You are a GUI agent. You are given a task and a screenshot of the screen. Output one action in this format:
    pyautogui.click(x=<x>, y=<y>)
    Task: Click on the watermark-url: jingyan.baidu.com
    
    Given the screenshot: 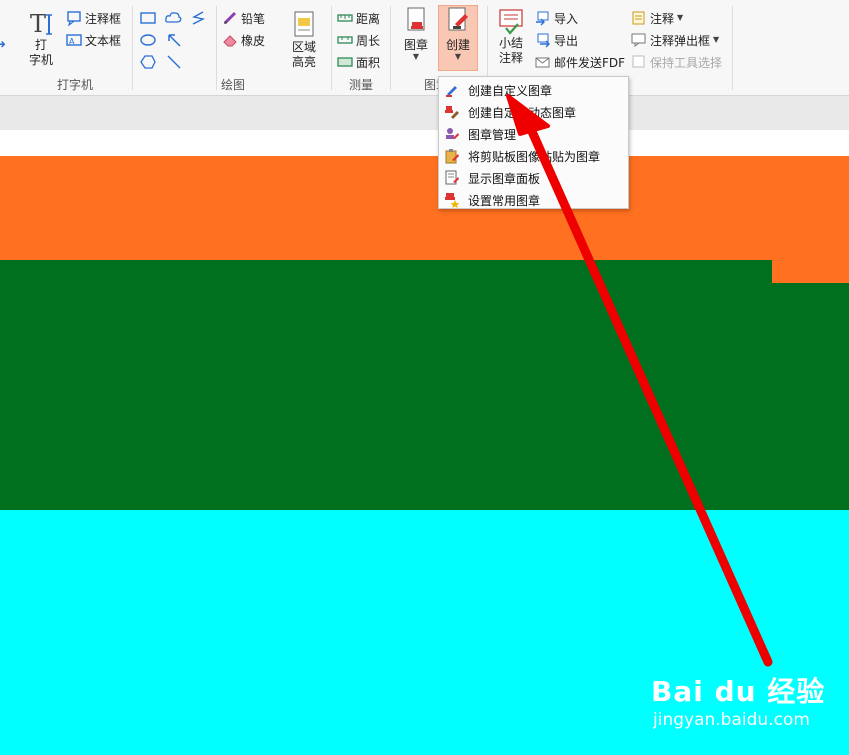 What is the action you would take?
    pyautogui.click(x=731, y=720)
    